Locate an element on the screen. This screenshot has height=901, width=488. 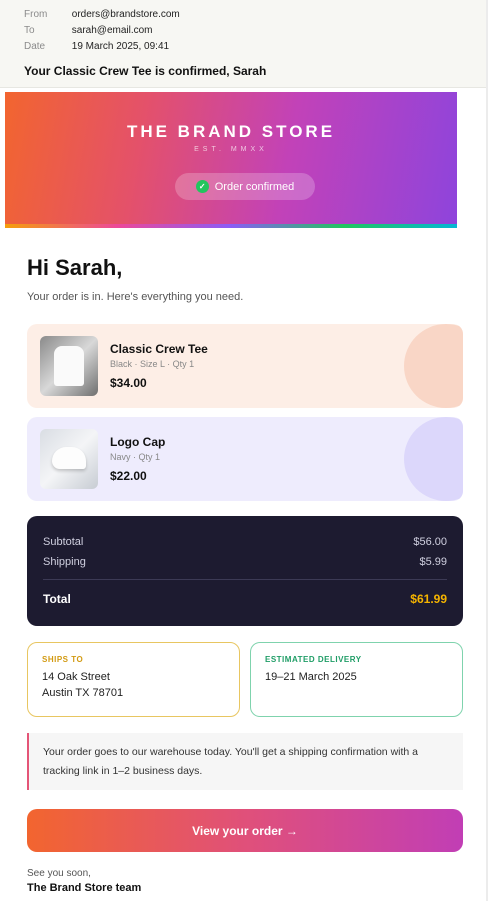
subtotal-row: Subtotal $56.00 is located at coordinates (245, 542).